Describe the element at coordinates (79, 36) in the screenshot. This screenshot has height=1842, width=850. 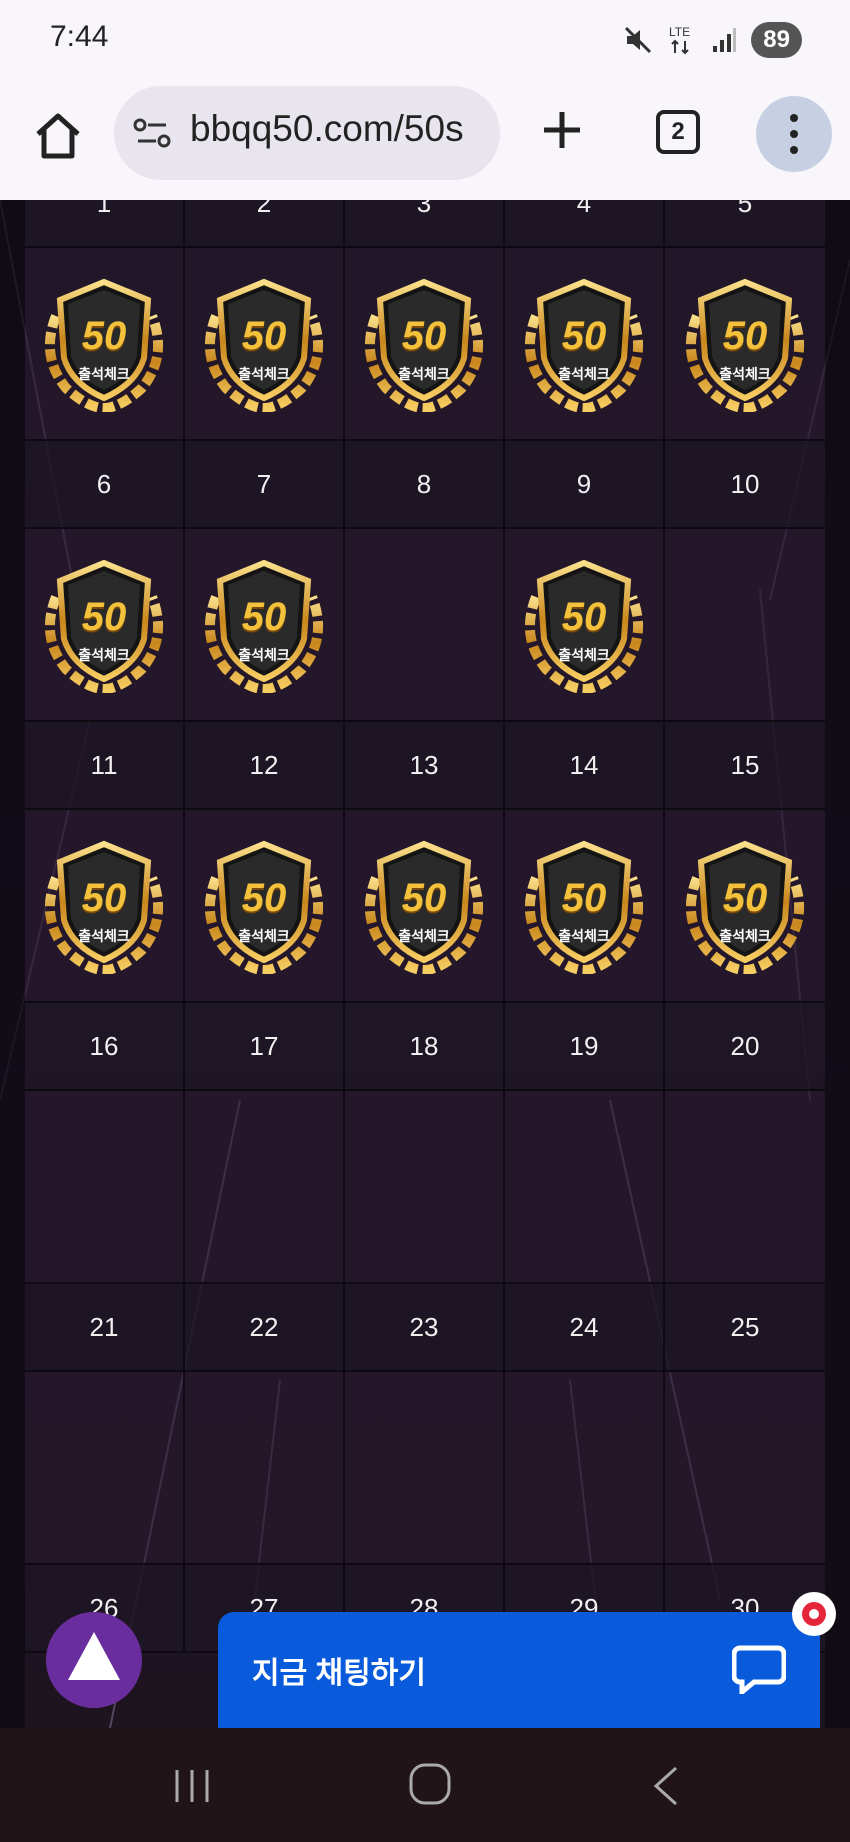
I see `status-time: 7:44` at that location.